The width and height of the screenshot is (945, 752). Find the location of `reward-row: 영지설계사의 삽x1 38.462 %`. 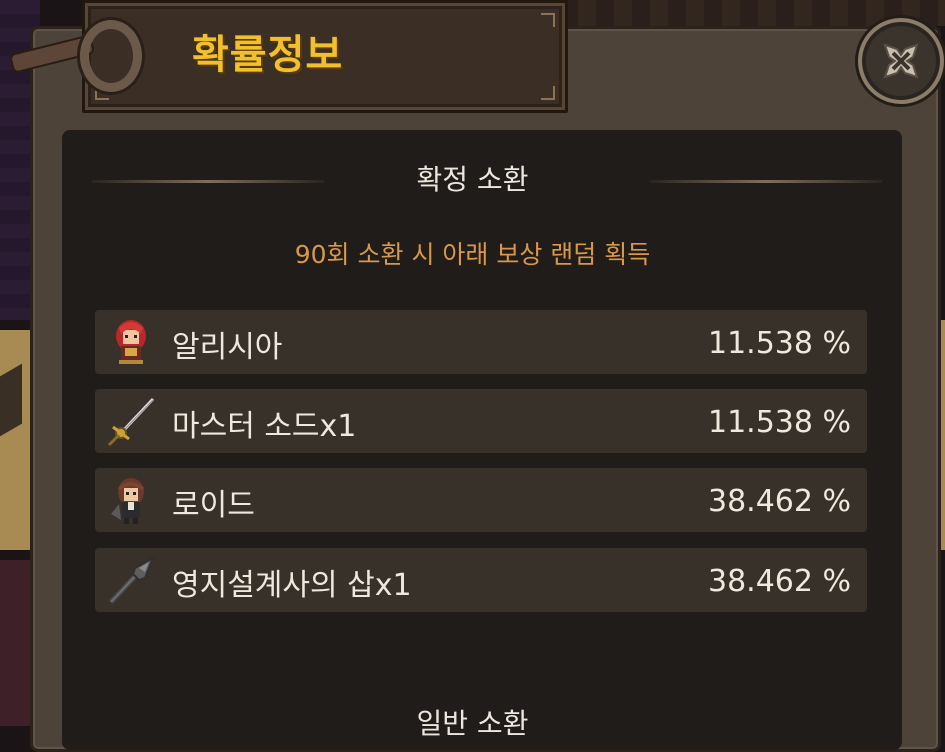

reward-row: 영지설계사의 삽x1 38.462 % is located at coordinates (481, 580).